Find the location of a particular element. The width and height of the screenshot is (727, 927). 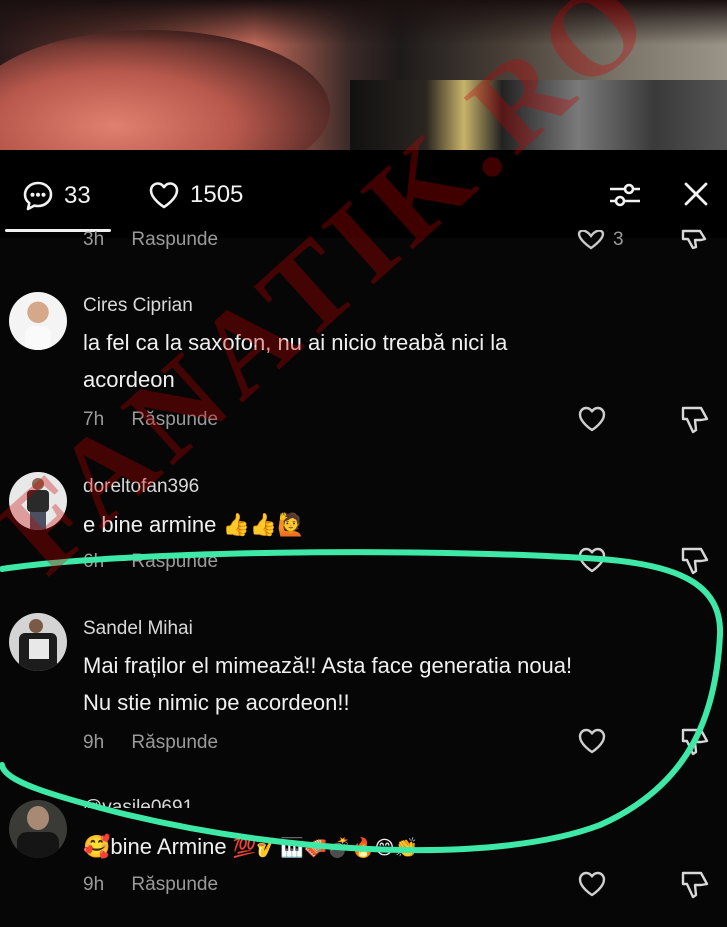

likes-count-button: 1505 is located at coordinates (195, 195).